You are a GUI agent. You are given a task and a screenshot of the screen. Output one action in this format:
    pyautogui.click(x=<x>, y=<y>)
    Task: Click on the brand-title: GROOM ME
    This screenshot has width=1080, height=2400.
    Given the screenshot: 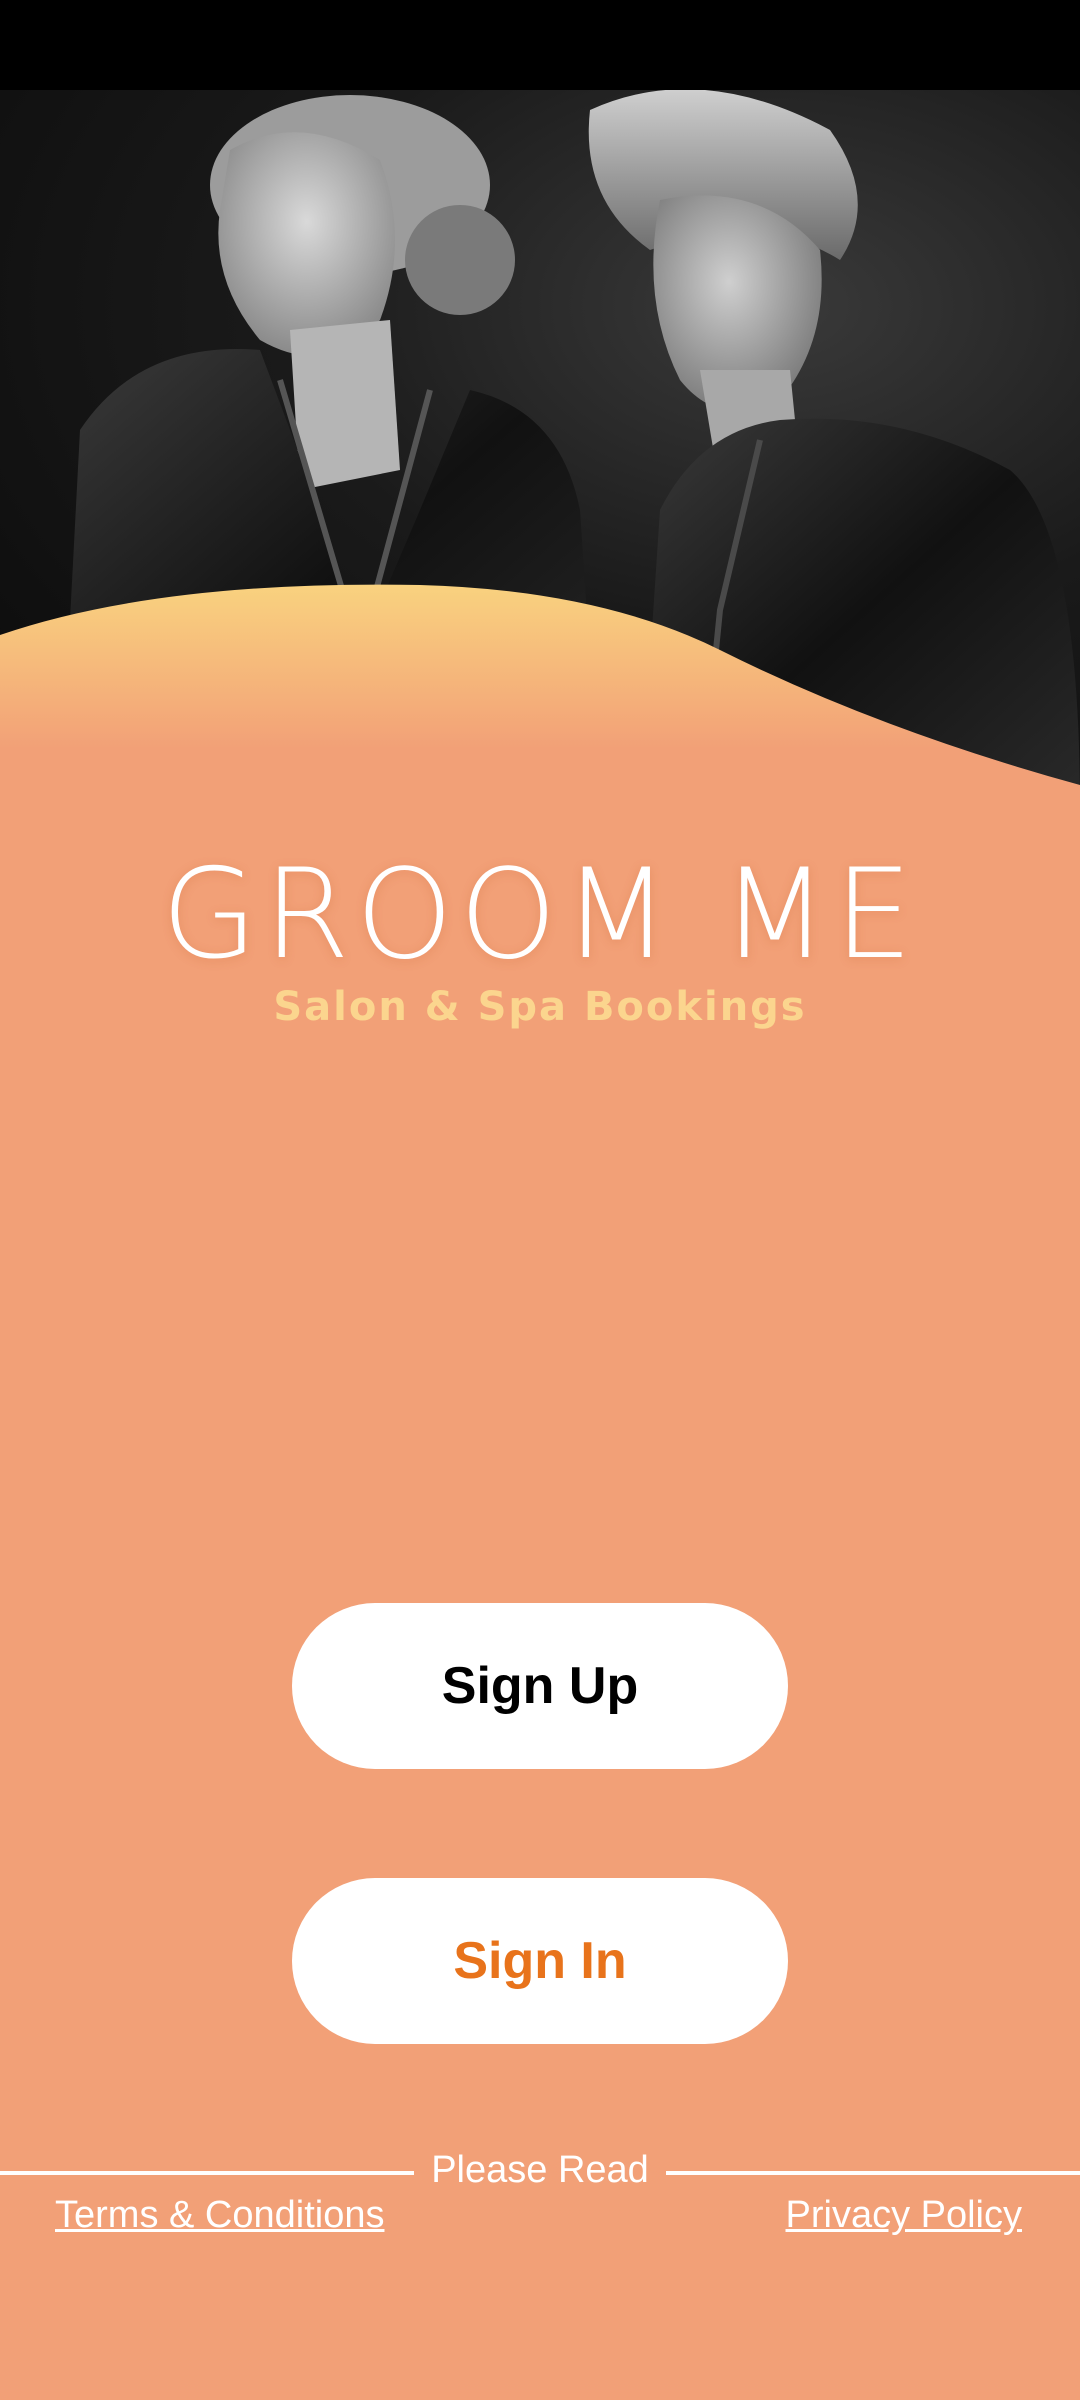 What is the action you would take?
    pyautogui.click(x=540, y=915)
    